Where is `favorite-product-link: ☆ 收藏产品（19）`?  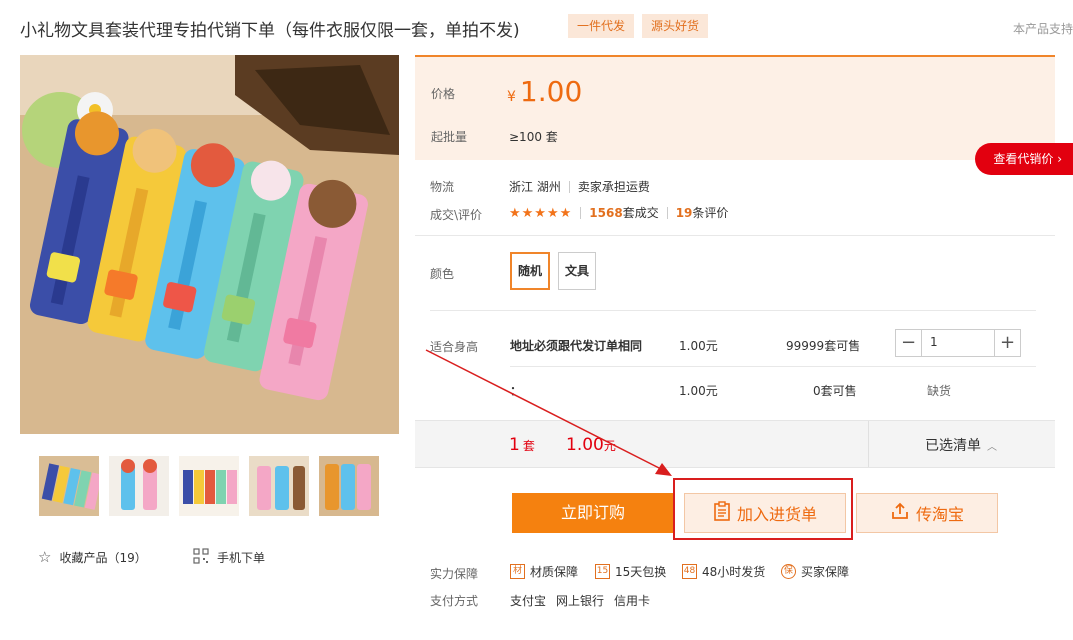
favorite-product-link: ☆ 收藏产品（19） is located at coordinates (92, 557).